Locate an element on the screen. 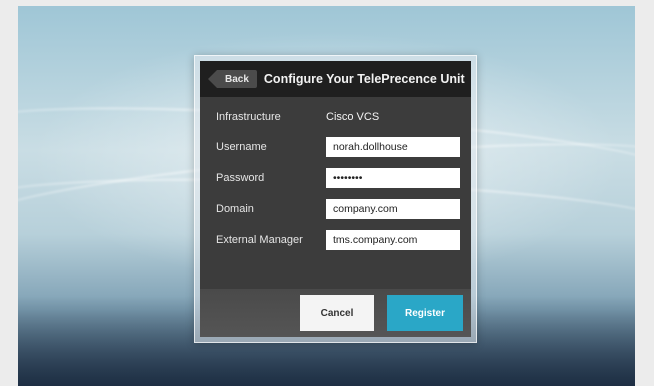 The height and width of the screenshot is (386, 654). domain-label: Domain is located at coordinates (235, 208).